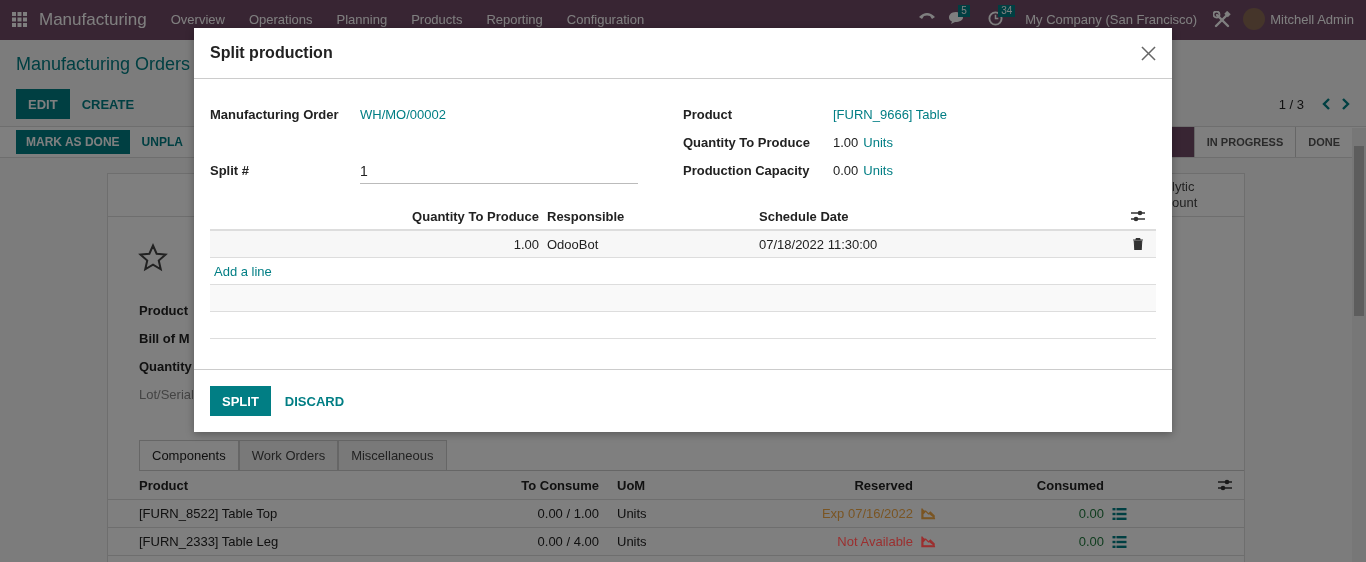 The image size is (1366, 562). What do you see at coordinates (392, 455) in the screenshot?
I see `tab: Miscellaneous` at bounding box center [392, 455].